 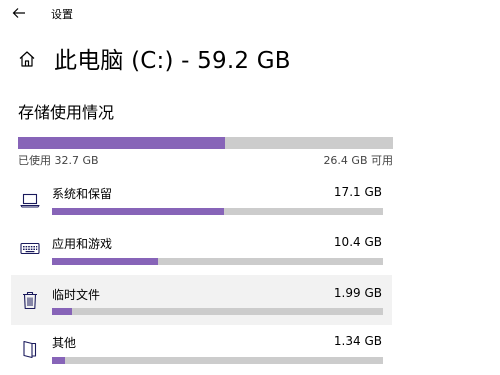 I want to click on home-icon, so click(x=27, y=59).